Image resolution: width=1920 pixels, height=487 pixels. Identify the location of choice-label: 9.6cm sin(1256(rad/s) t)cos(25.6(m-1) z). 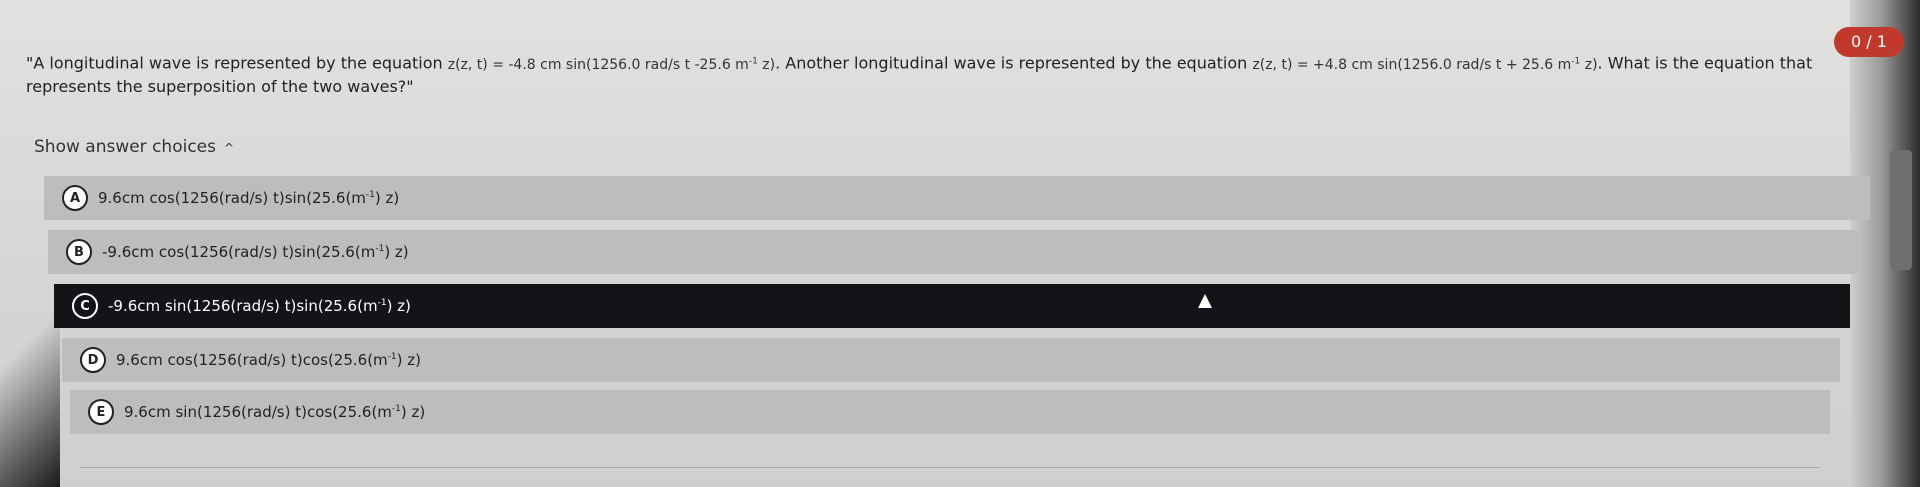
(275, 412).